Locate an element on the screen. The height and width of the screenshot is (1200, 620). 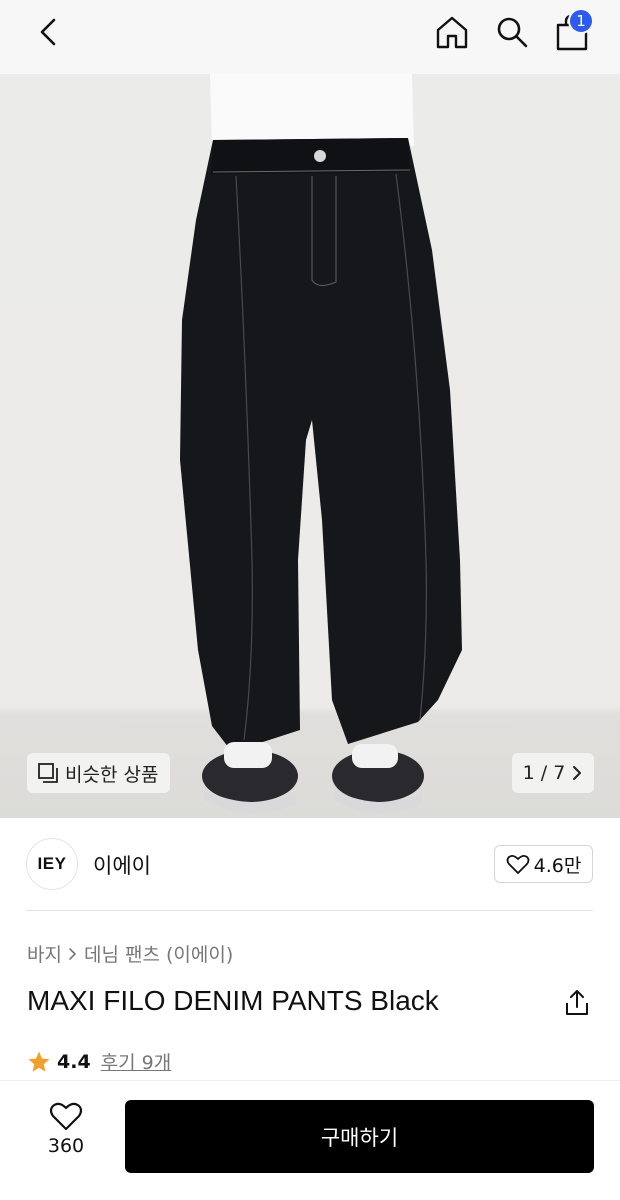
search-button is located at coordinates (512, 32).